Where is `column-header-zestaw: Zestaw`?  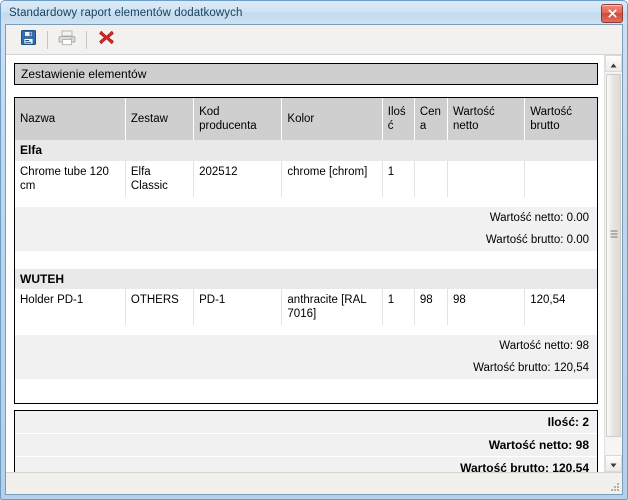
column-header-zestaw: Zestaw is located at coordinates (160, 119).